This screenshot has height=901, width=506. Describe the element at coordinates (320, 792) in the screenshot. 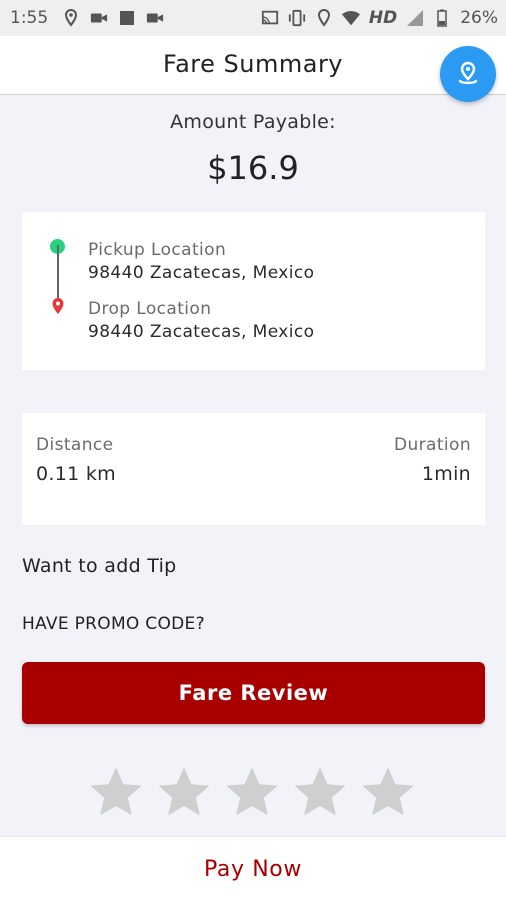

I see `rating-star-4-icon` at that location.